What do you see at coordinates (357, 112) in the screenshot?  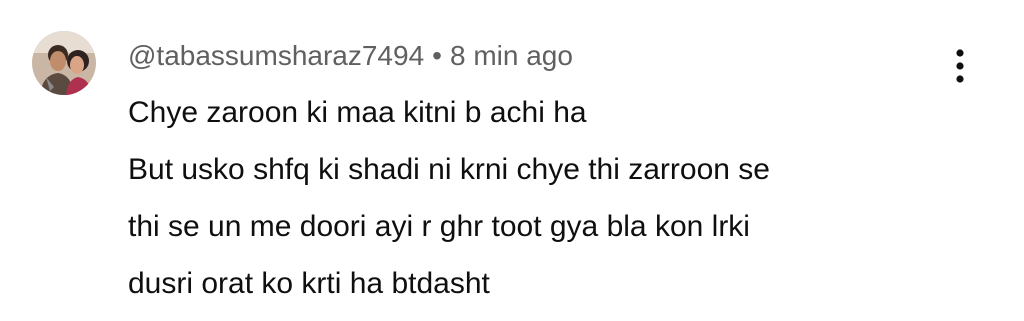 I see `comment-line: Chye zaroon ki maa kitni b achi ha` at bounding box center [357, 112].